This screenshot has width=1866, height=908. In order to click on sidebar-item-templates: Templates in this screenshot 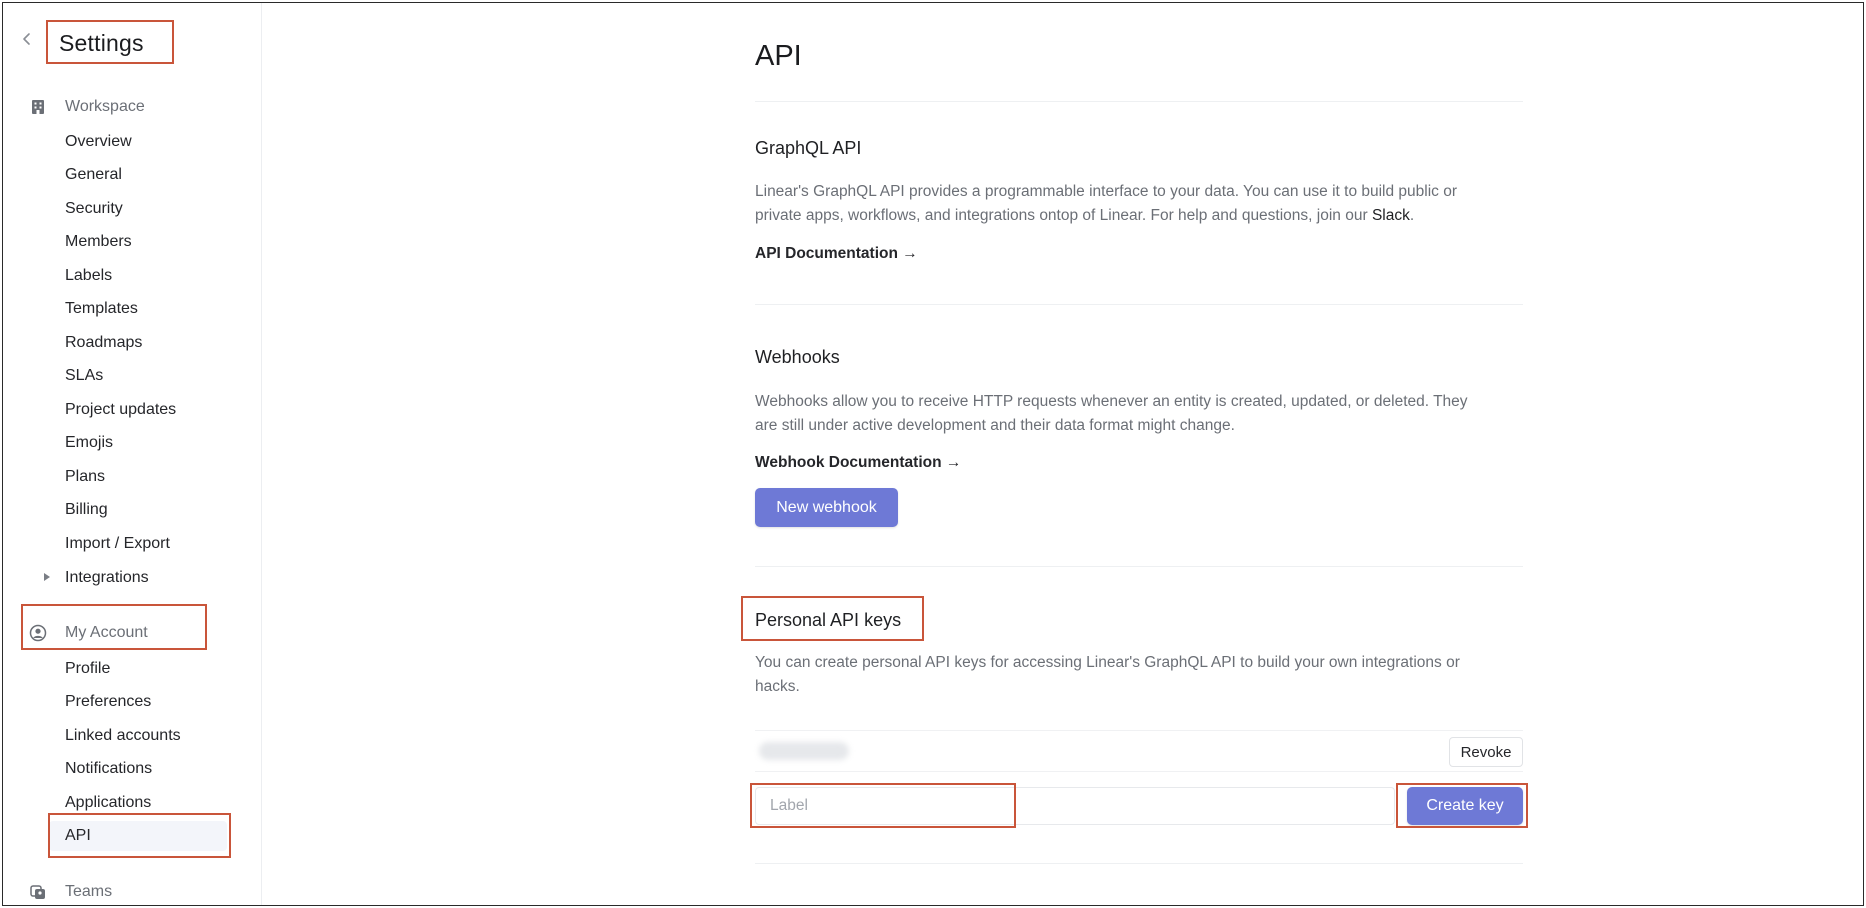, I will do `click(138, 309)`.